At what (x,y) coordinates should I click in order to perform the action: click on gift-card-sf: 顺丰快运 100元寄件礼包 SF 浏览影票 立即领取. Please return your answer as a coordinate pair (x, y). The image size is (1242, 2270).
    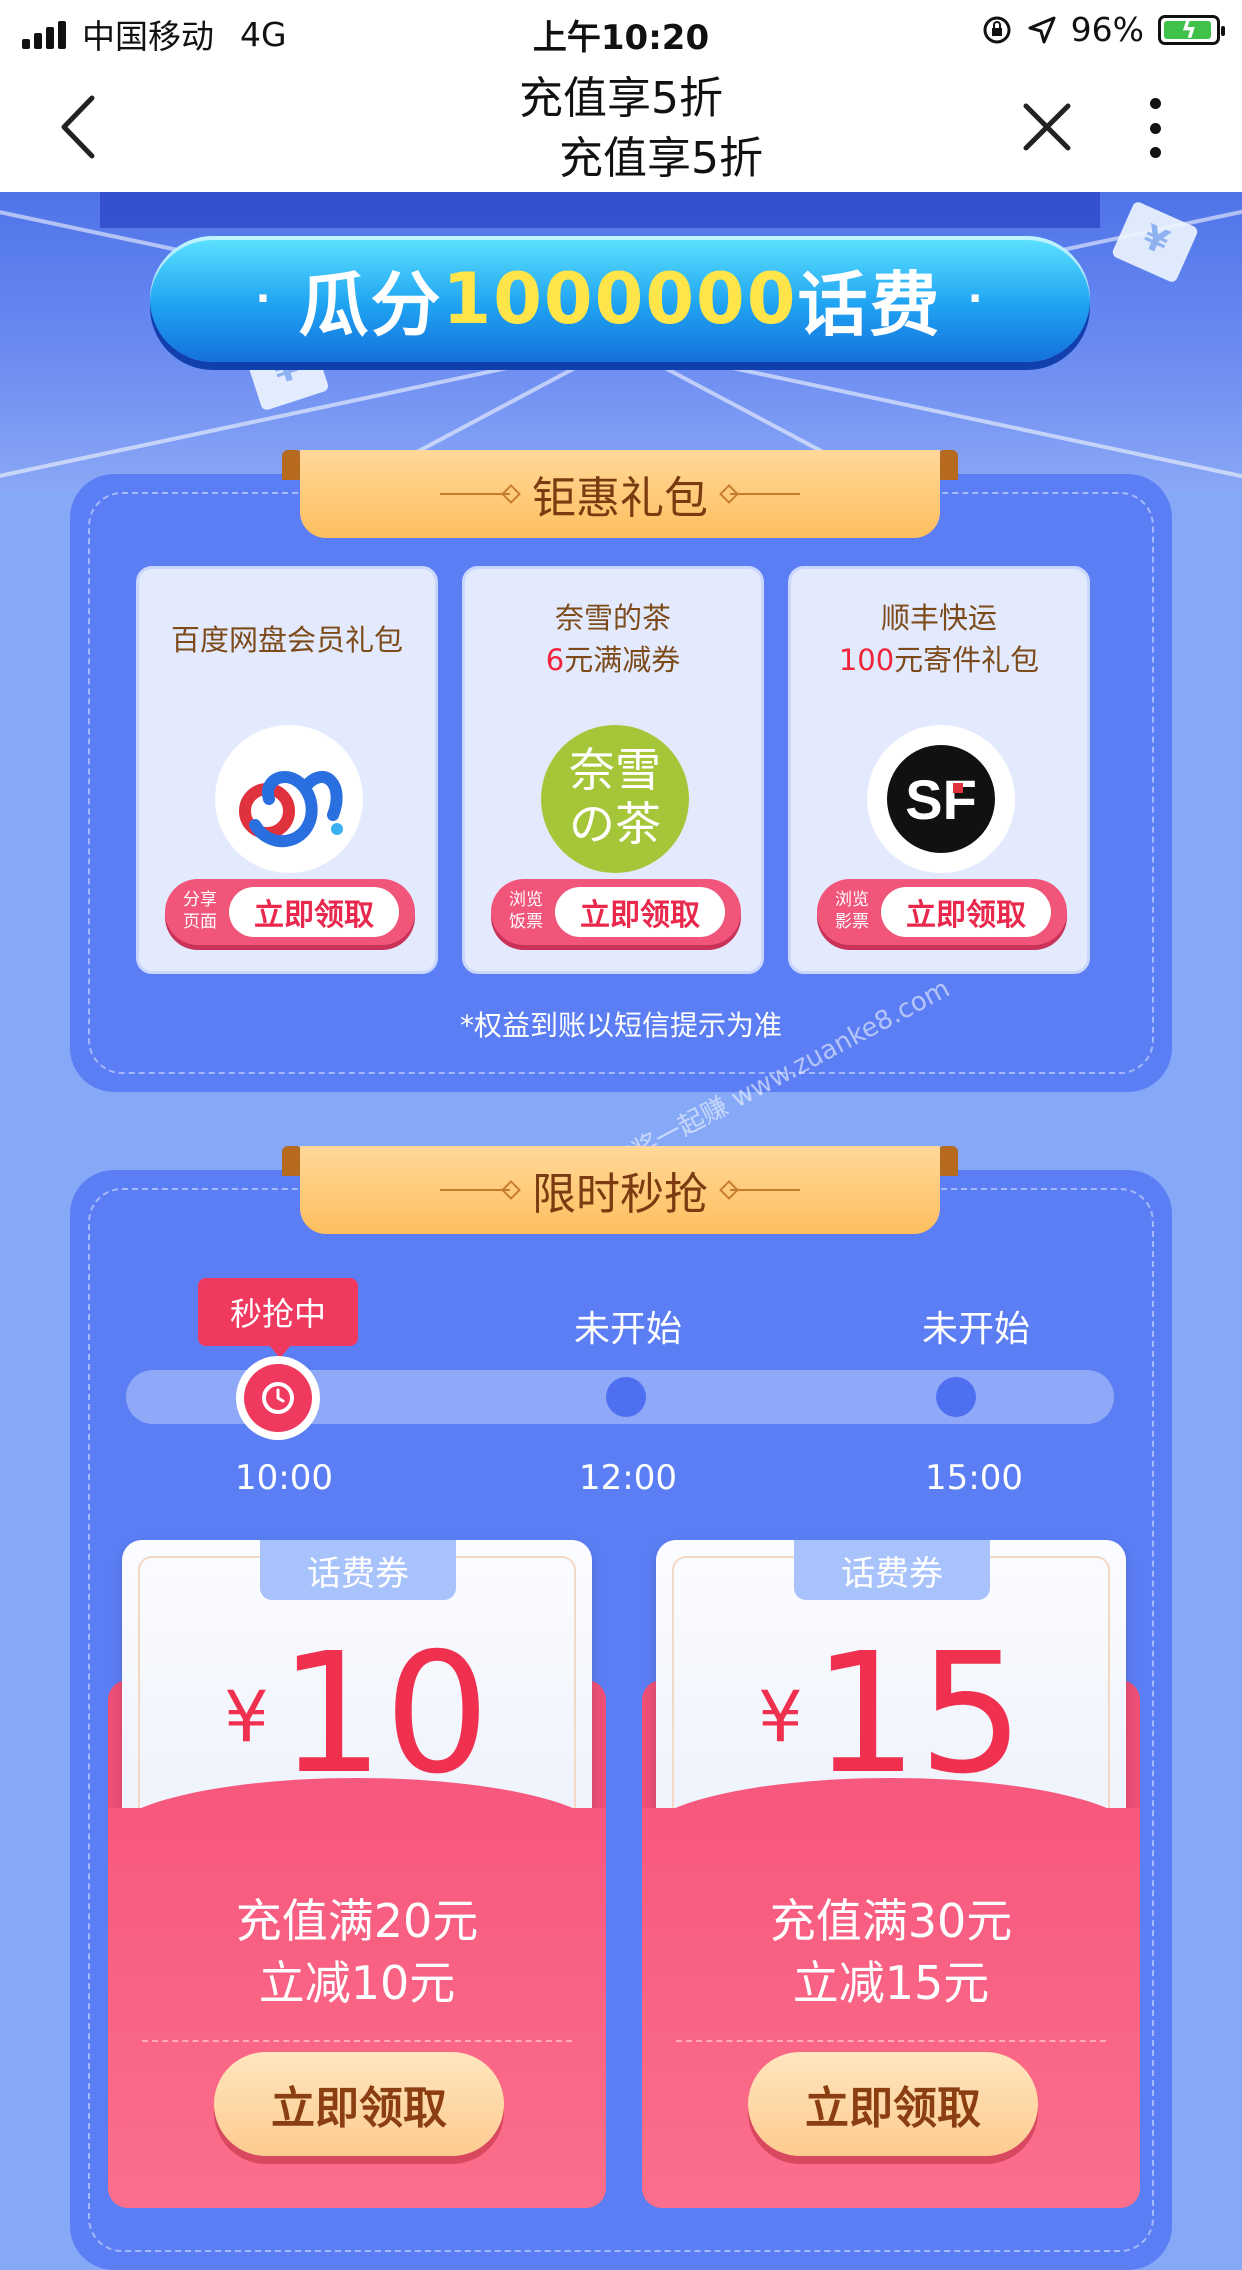
    Looking at the image, I should click on (939, 770).